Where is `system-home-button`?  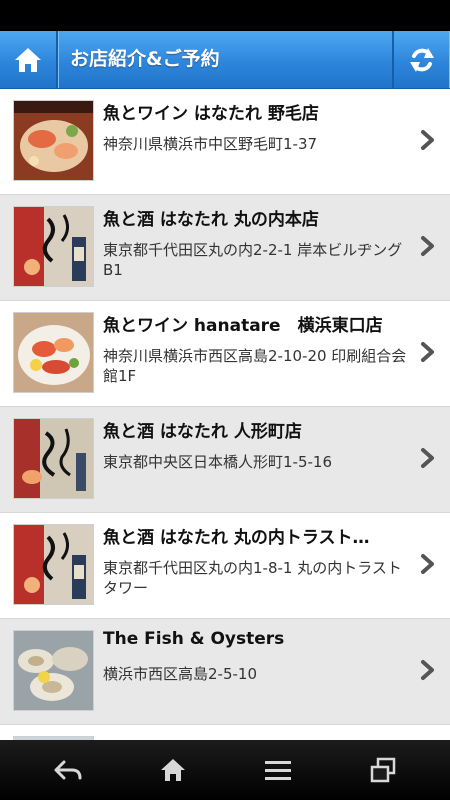 system-home-button is located at coordinates (173, 770).